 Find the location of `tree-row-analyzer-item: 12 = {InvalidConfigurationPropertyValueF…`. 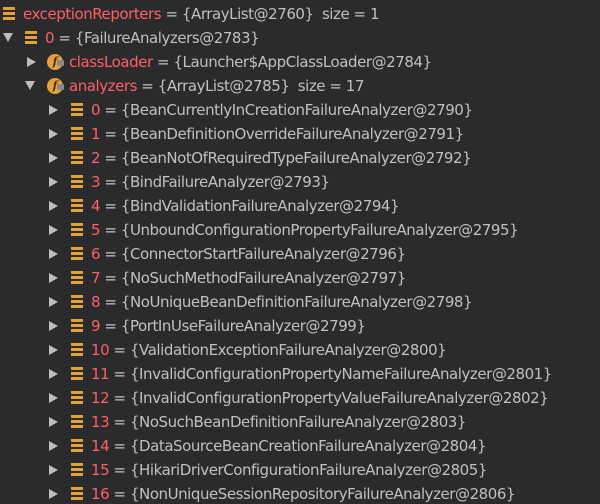

tree-row-analyzer-item: 12 = {InvalidConfigurationPropertyValueF… is located at coordinates (300, 398).